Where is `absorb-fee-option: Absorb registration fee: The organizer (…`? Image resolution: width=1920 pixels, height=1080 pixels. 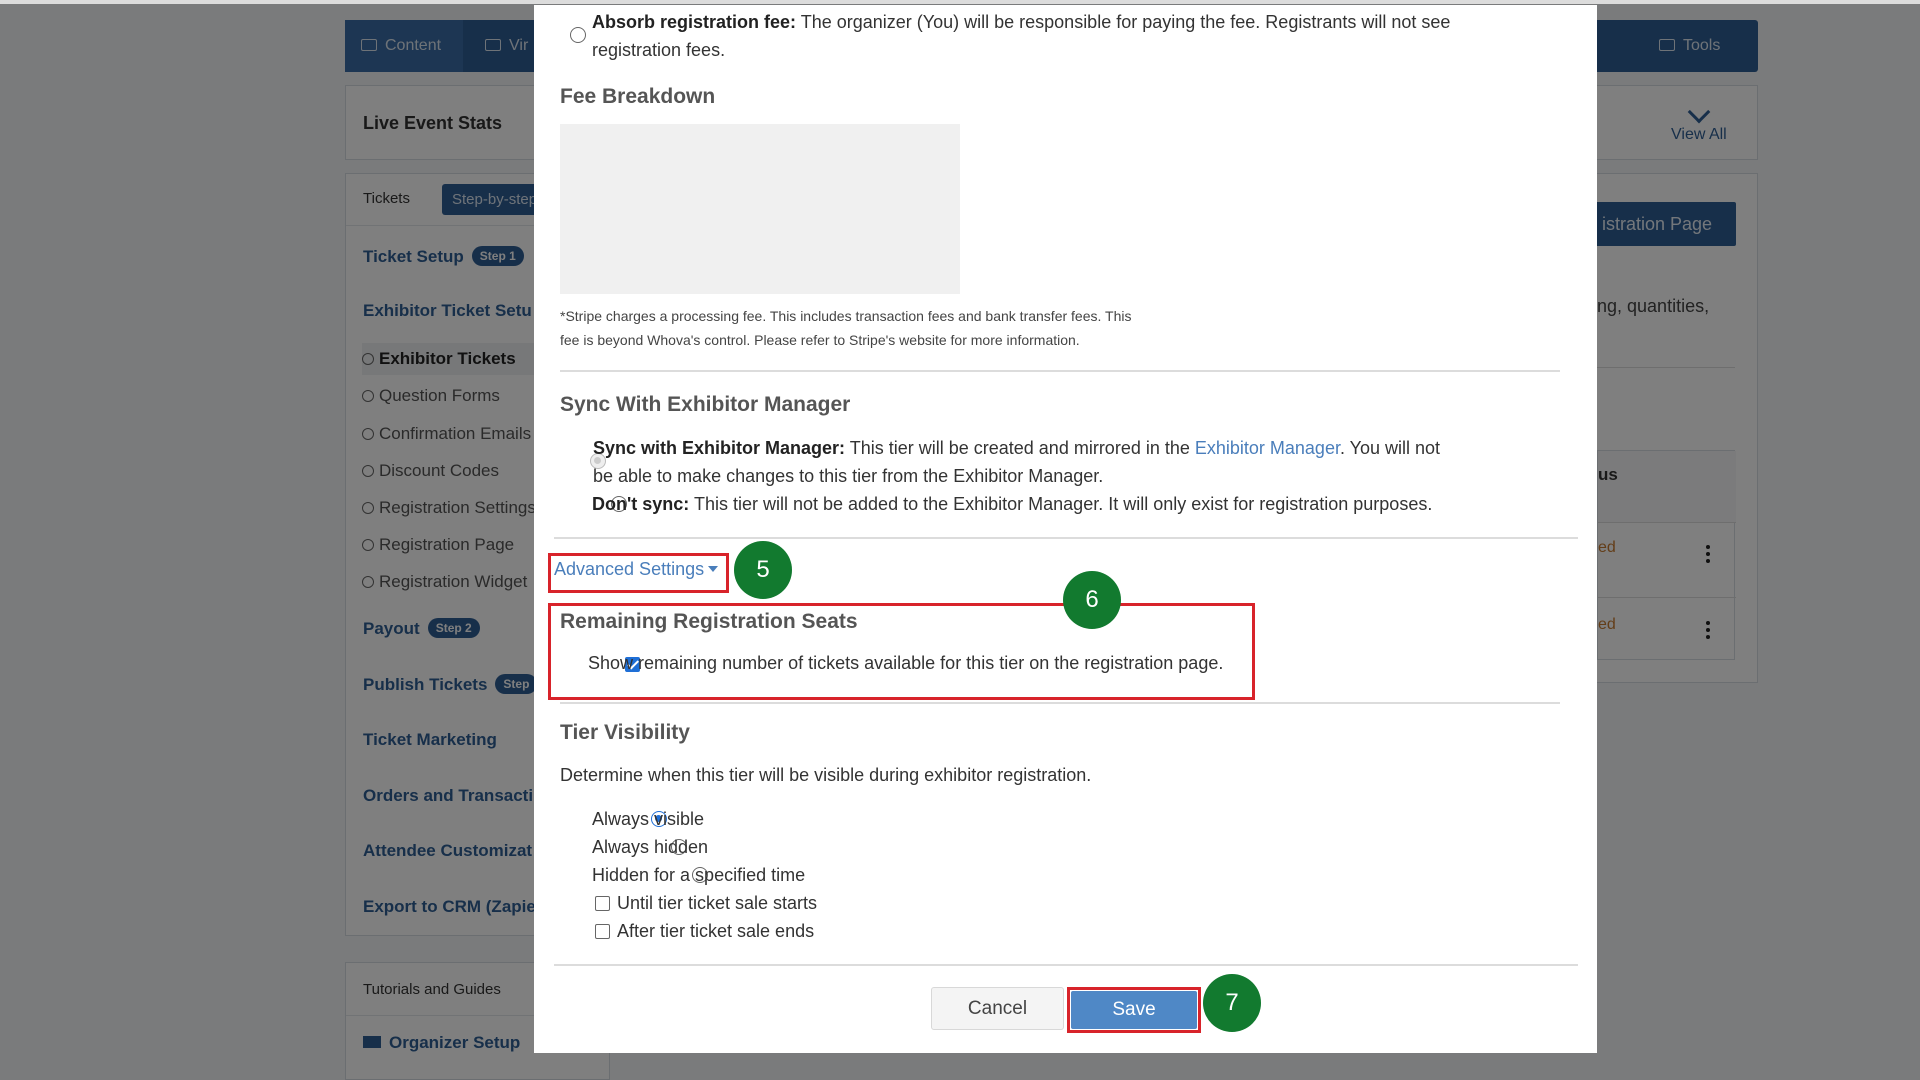 absorb-fee-option: Absorb registration fee: The organizer (… is located at coordinates (1021, 22).